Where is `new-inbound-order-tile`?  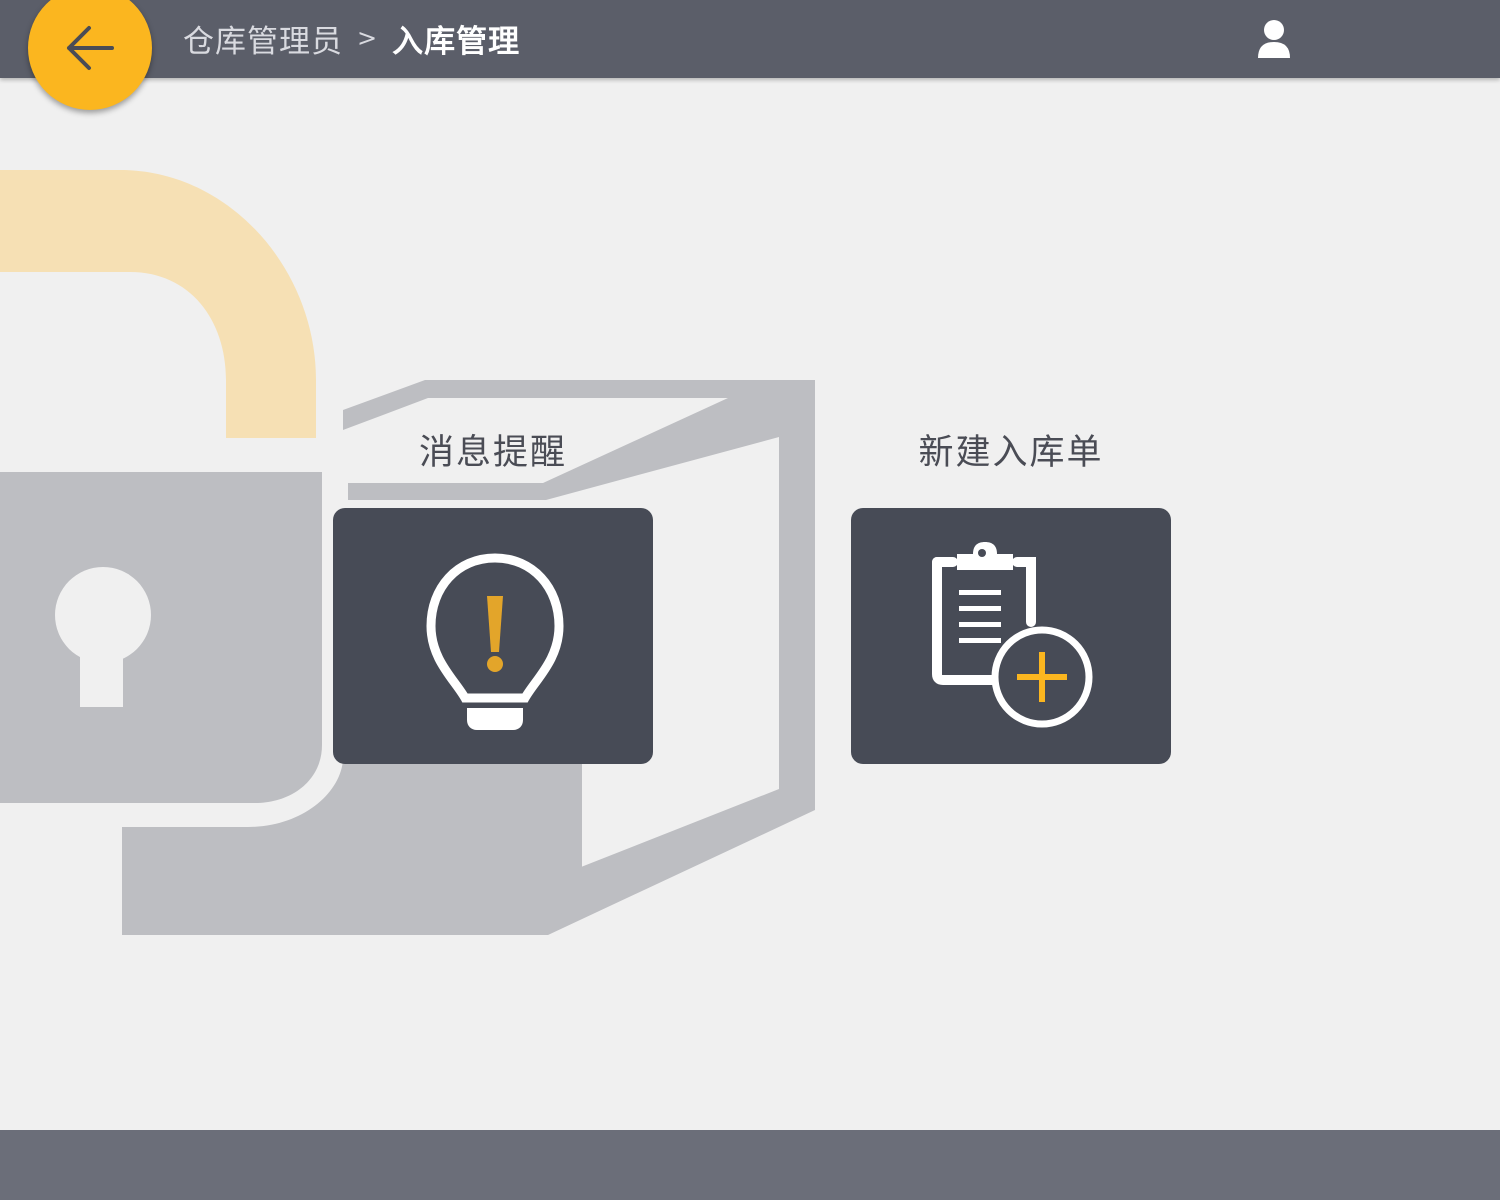
new-inbound-order-tile is located at coordinates (1011, 636).